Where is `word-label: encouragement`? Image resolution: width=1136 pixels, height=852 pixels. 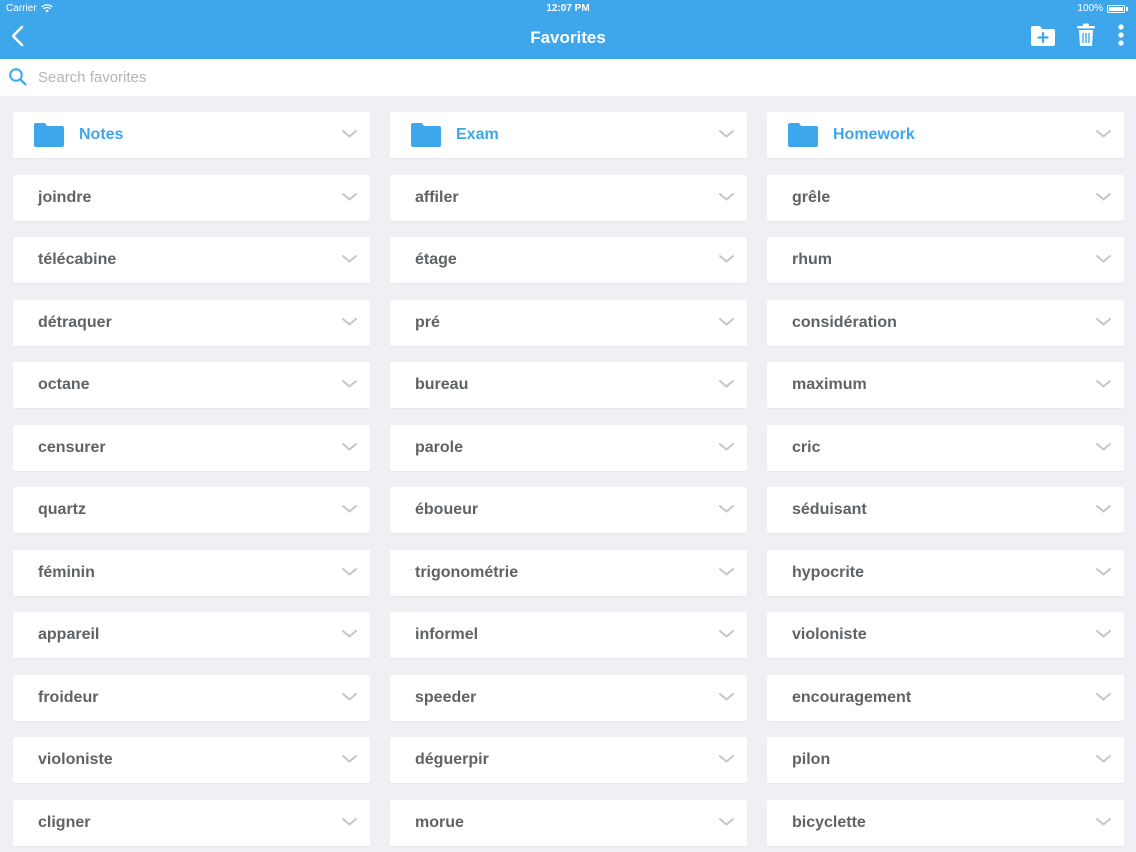 word-label: encouragement is located at coordinates (852, 697).